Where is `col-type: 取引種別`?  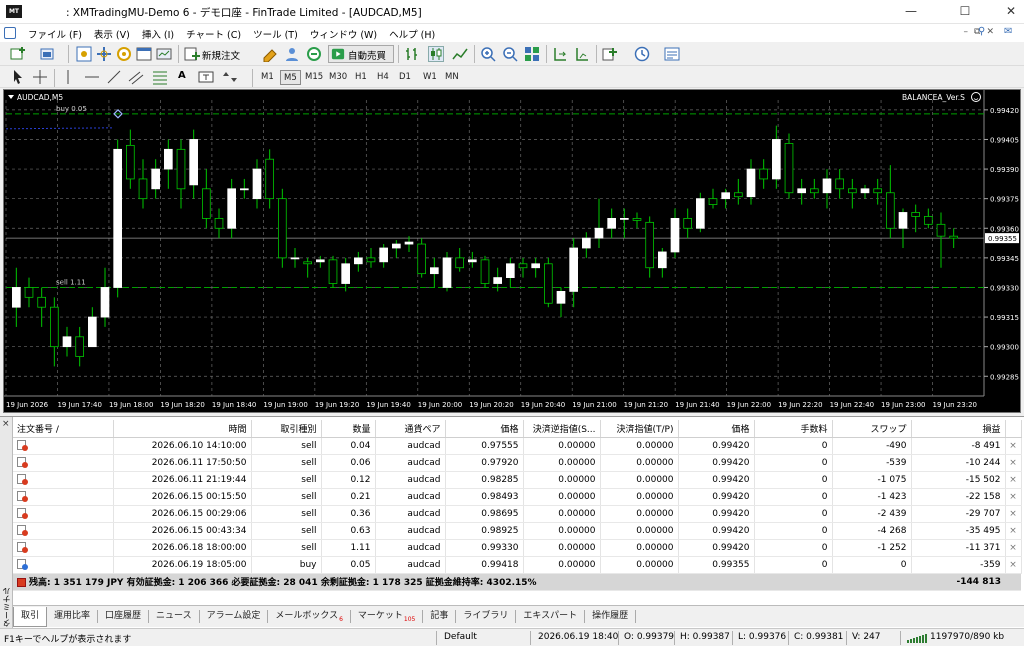
col-type: 取引種別 is located at coordinates (286, 429).